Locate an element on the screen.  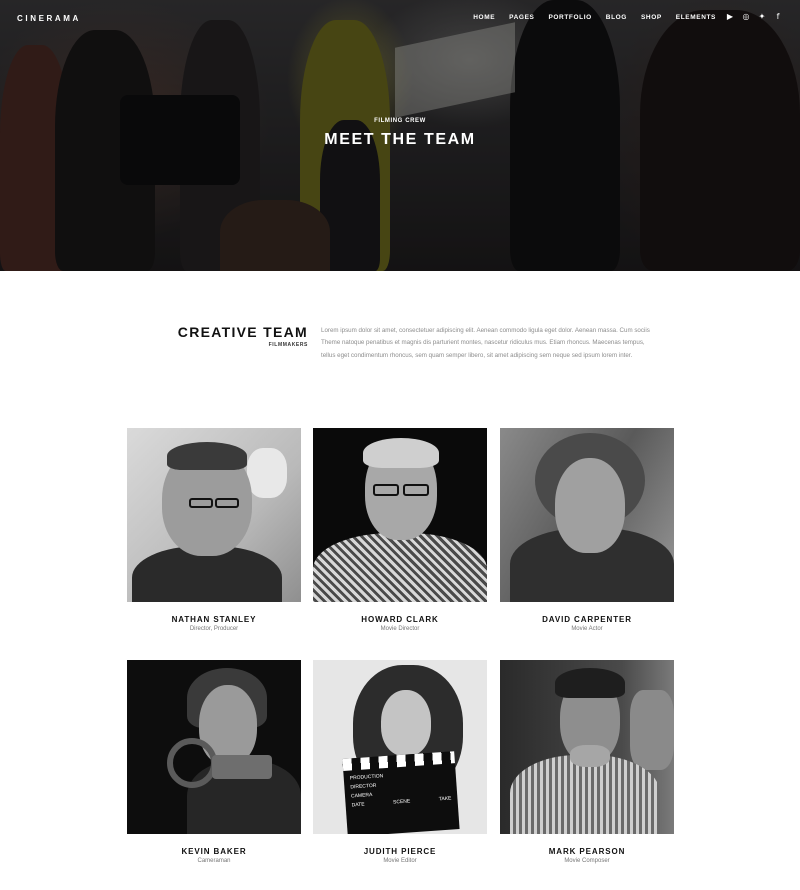
section-title: CREATIVE TEAM is located at coordinates (242, 332).